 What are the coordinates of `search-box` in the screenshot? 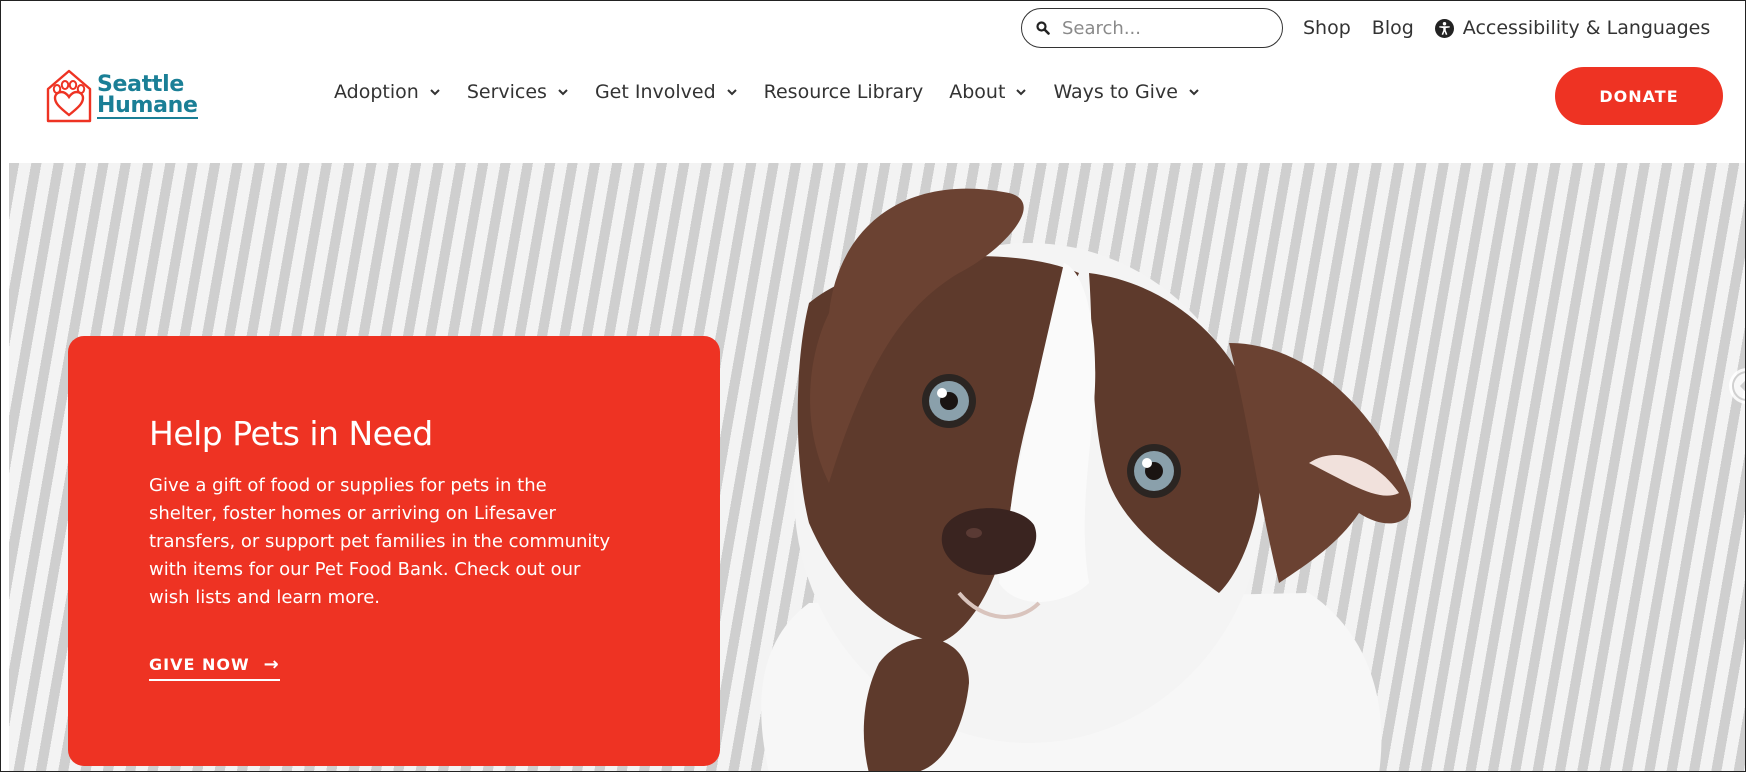 It's located at (1152, 28).